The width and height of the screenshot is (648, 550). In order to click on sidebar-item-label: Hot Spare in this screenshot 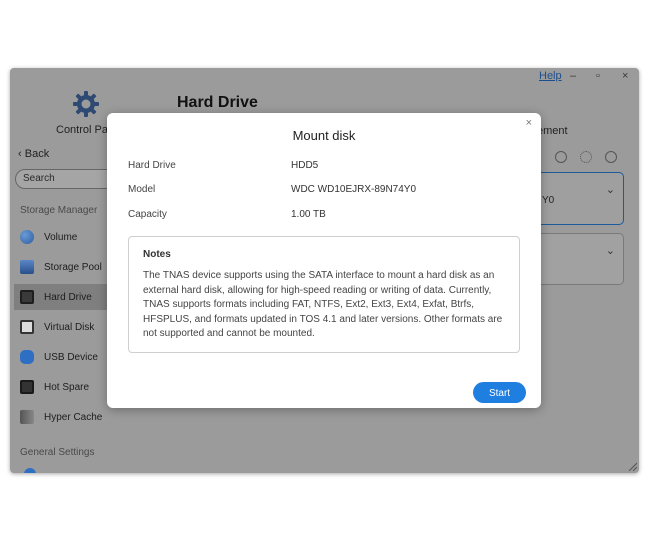, I will do `click(67, 387)`.